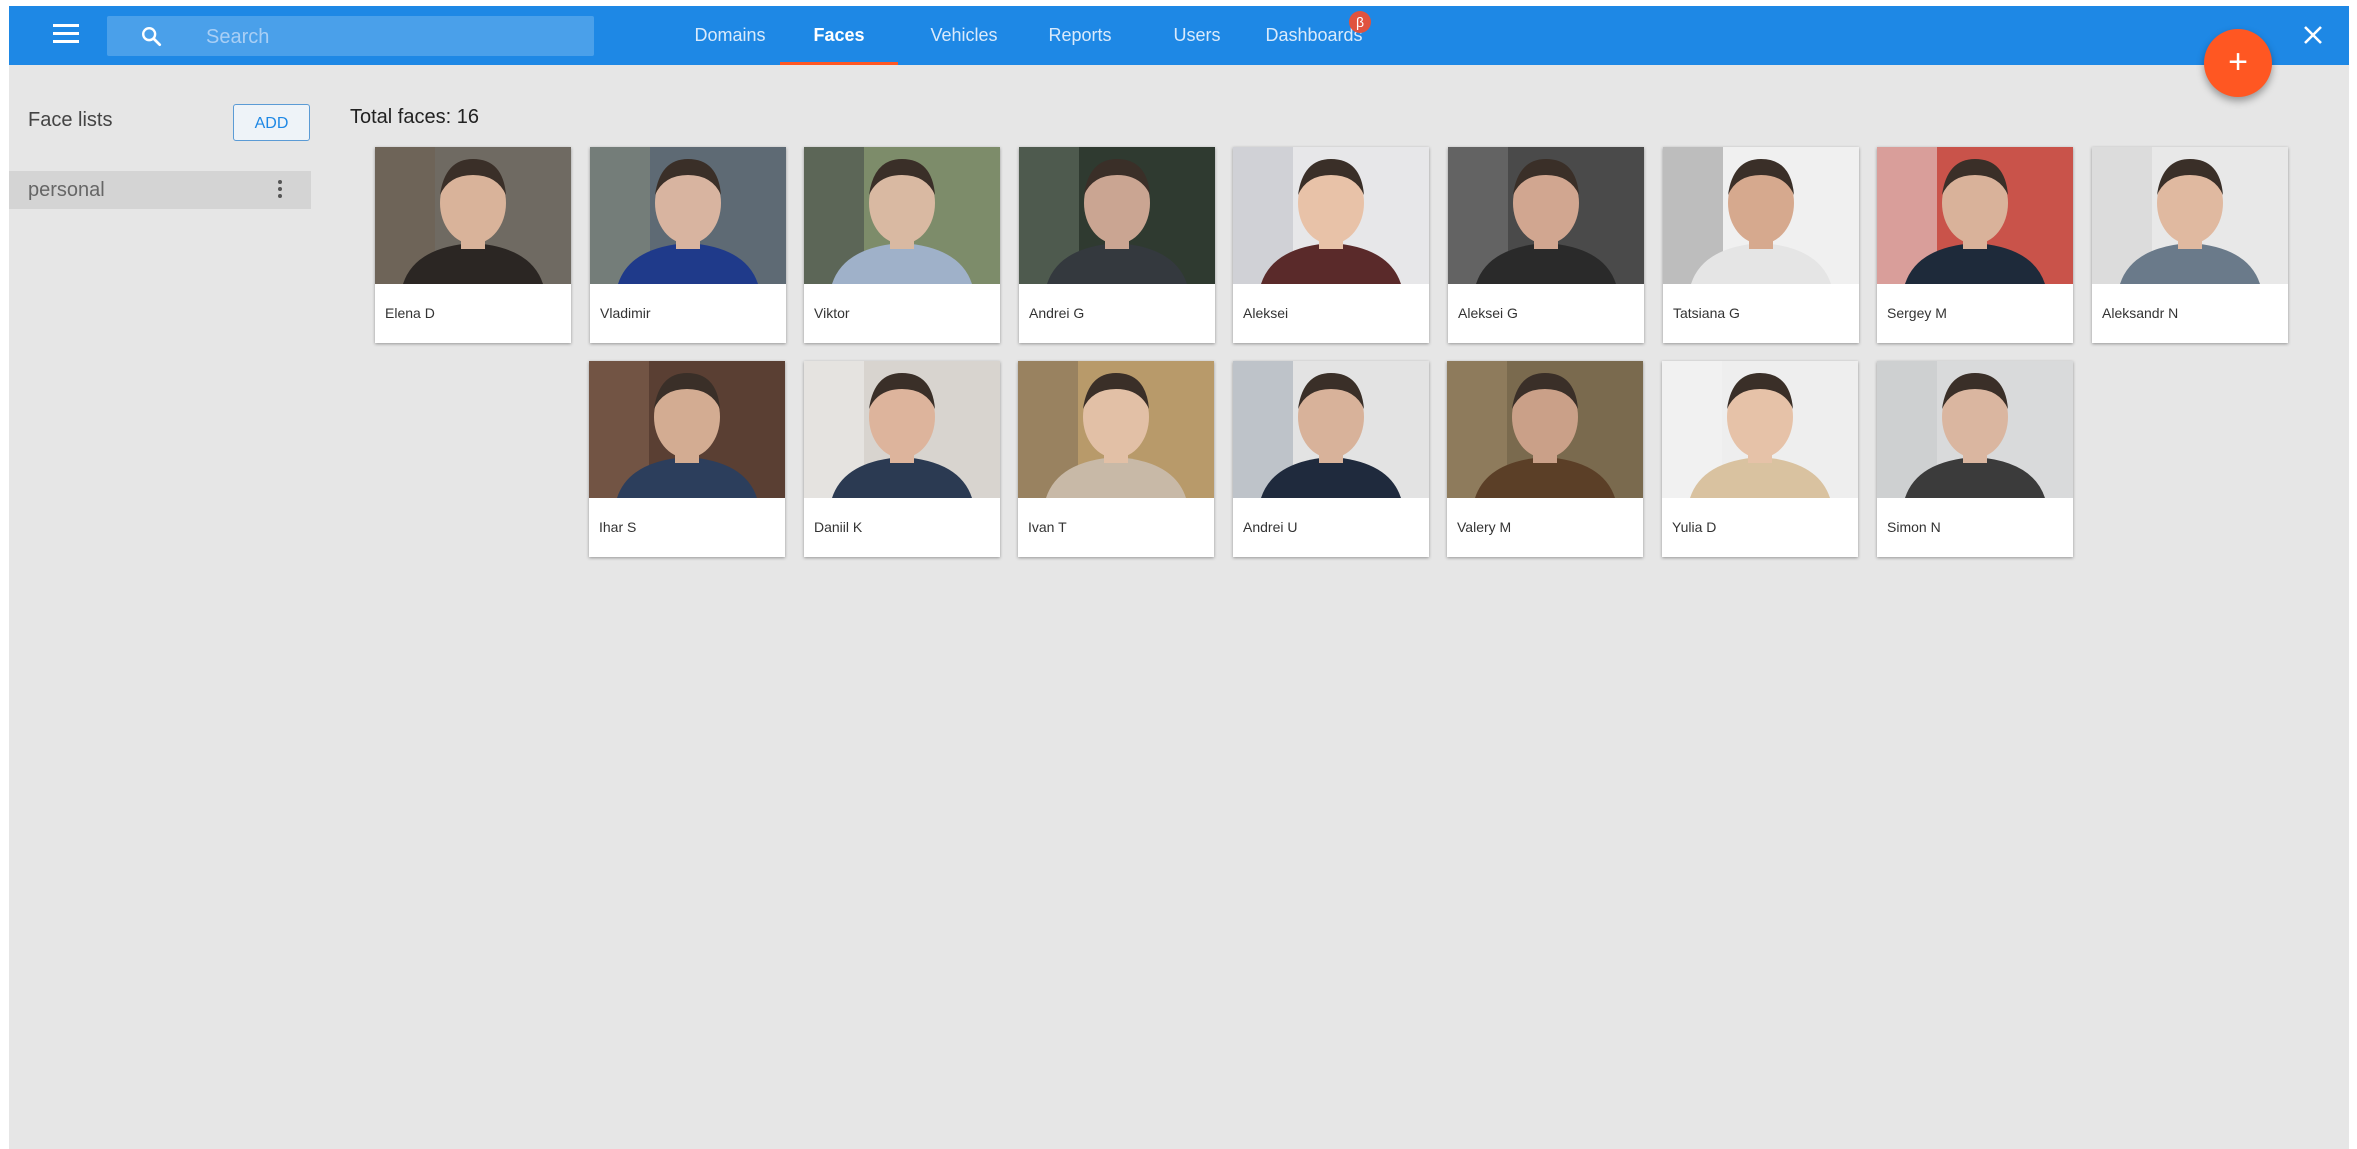 This screenshot has width=2357, height=1149. Describe the element at coordinates (1488, 313) in the screenshot. I see `face-name: Aleksei G` at that location.